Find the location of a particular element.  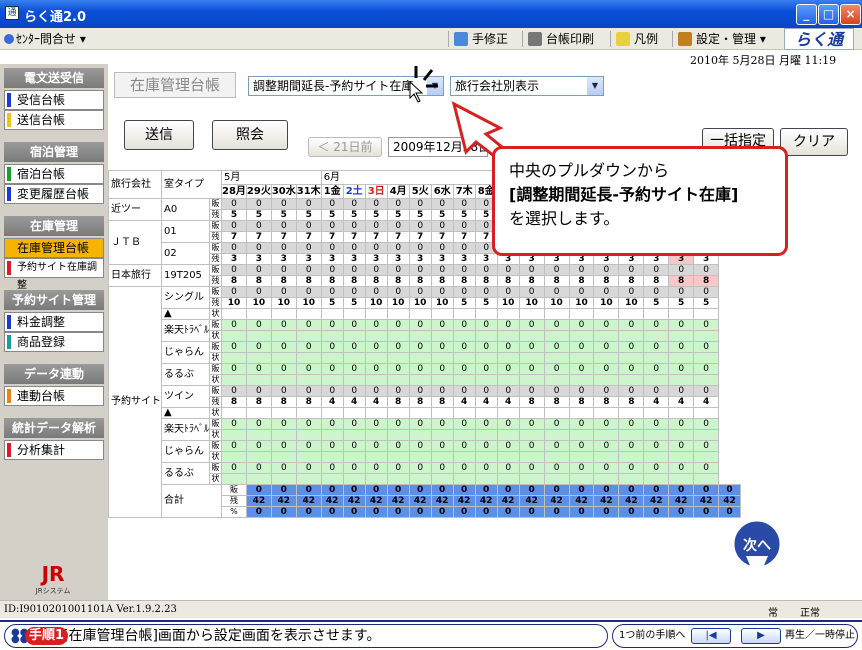

sidebar-item-analysis: 分析集計 is located at coordinates (54, 450).